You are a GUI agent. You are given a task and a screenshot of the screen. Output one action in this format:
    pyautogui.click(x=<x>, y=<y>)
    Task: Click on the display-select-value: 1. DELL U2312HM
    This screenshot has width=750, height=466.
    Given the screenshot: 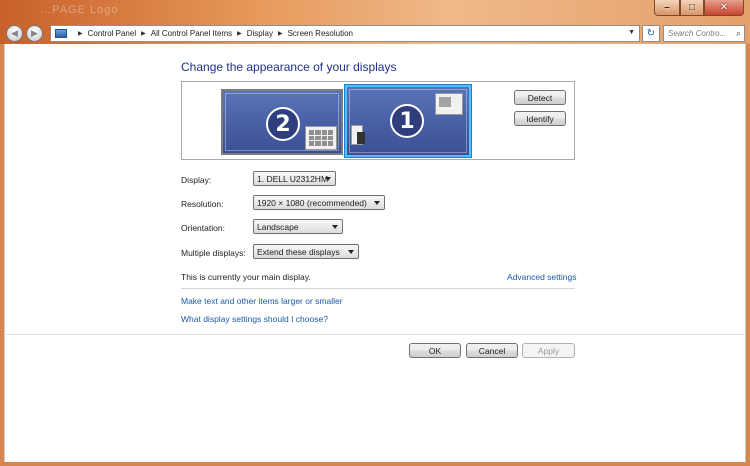 What is the action you would take?
    pyautogui.click(x=293, y=178)
    